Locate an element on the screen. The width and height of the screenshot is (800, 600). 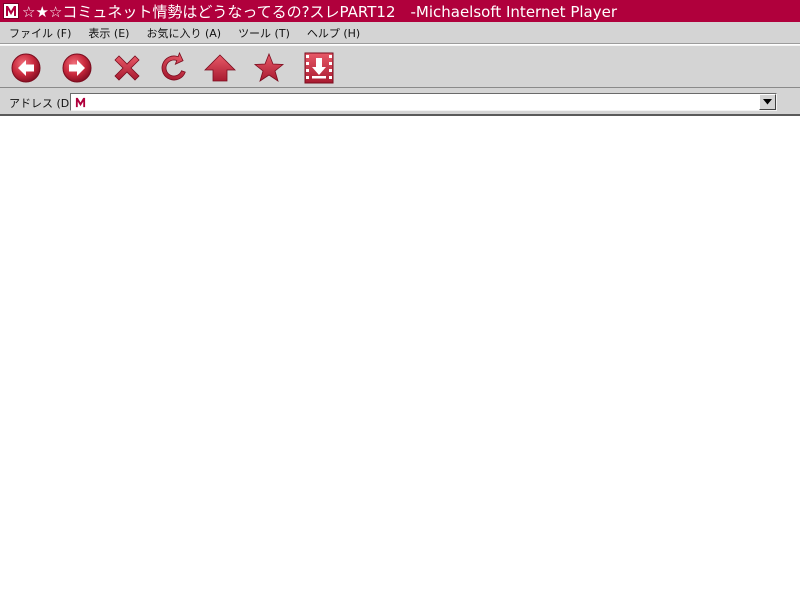
address-bar: アドレス (D) is located at coordinates (400, 102).